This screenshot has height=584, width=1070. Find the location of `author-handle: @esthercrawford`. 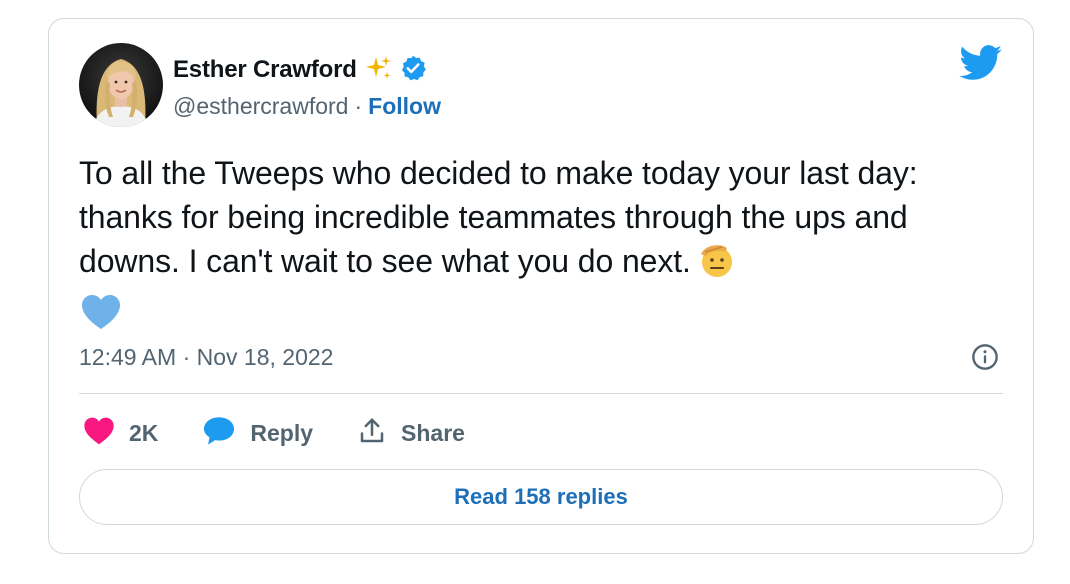

author-handle: @esthercrawford is located at coordinates (260, 106).